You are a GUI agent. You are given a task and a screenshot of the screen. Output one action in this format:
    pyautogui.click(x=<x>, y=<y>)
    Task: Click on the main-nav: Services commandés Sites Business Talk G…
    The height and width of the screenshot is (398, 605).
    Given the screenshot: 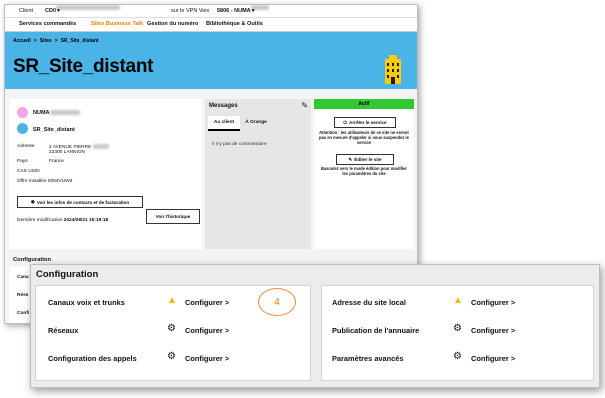 What is the action you would take?
    pyautogui.click(x=211, y=25)
    